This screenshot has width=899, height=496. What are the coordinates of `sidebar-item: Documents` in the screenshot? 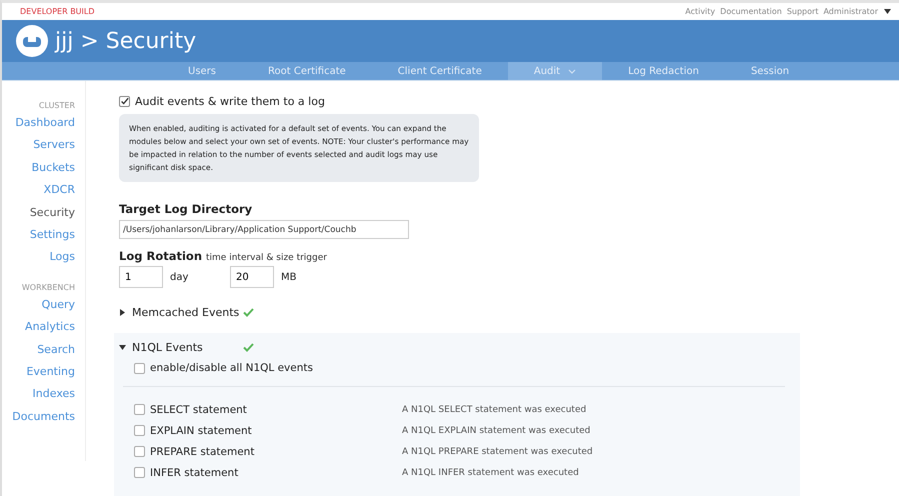 It's located at (43, 417).